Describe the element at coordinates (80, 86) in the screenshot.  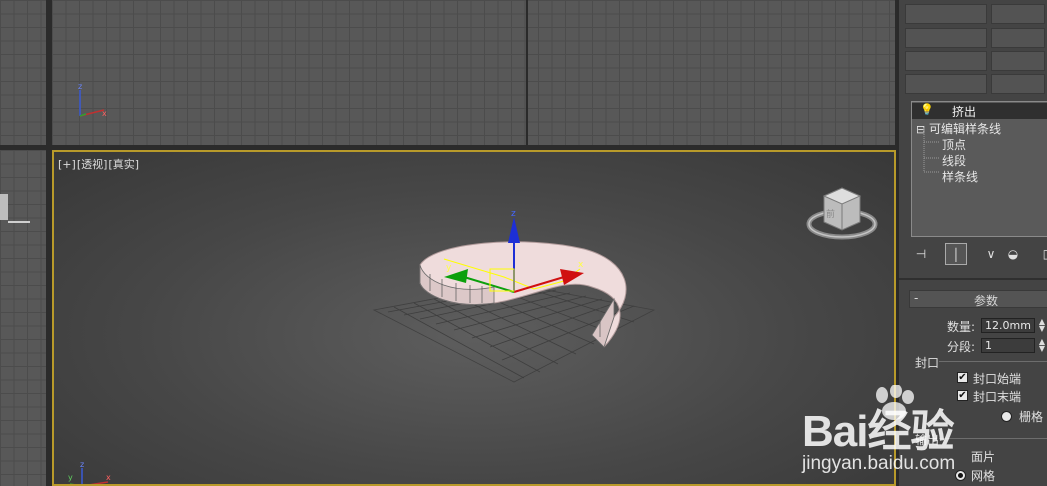
I see `axis-z-label: z` at that location.